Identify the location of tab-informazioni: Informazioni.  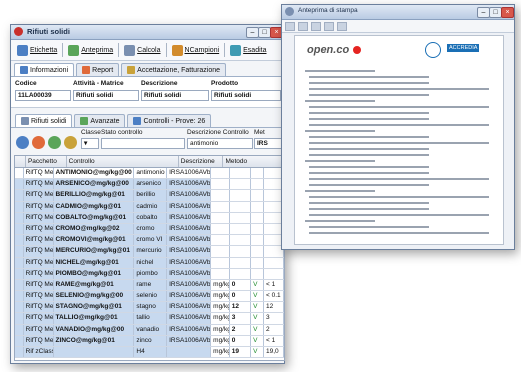
(44, 69).